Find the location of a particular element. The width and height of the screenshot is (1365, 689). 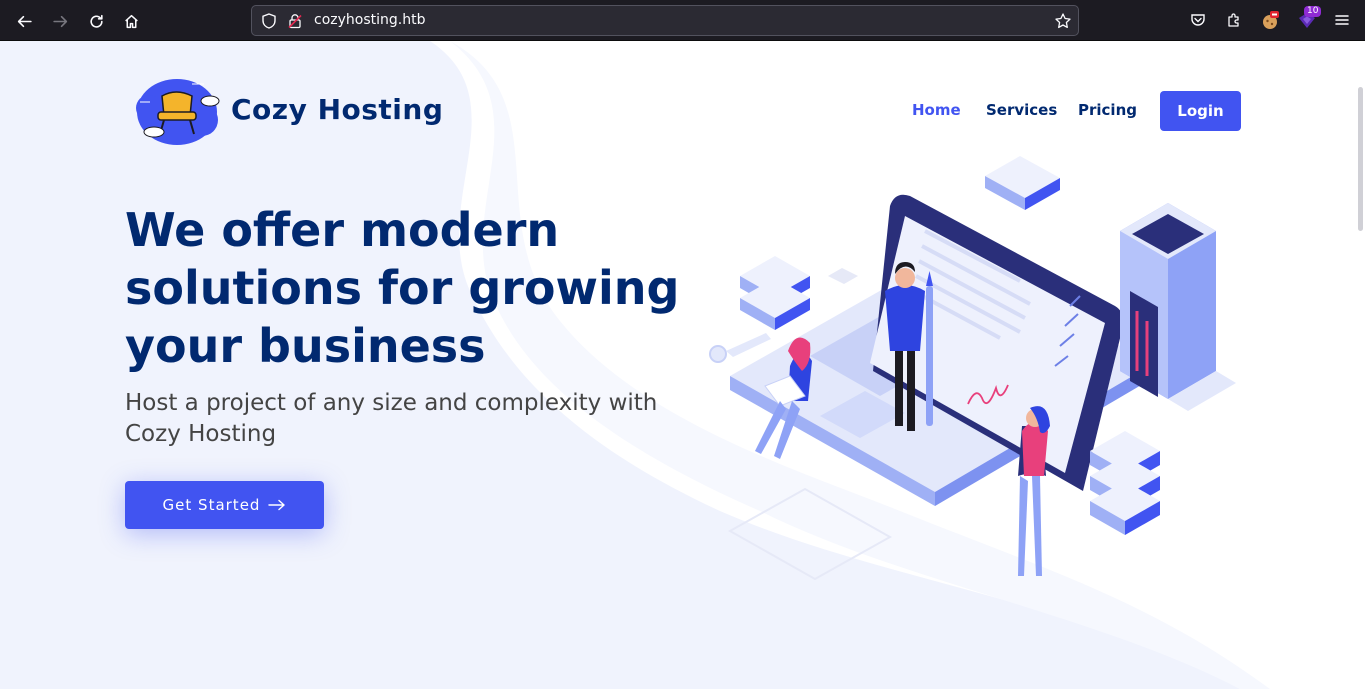

menu-button is located at coordinates (1342, 20).